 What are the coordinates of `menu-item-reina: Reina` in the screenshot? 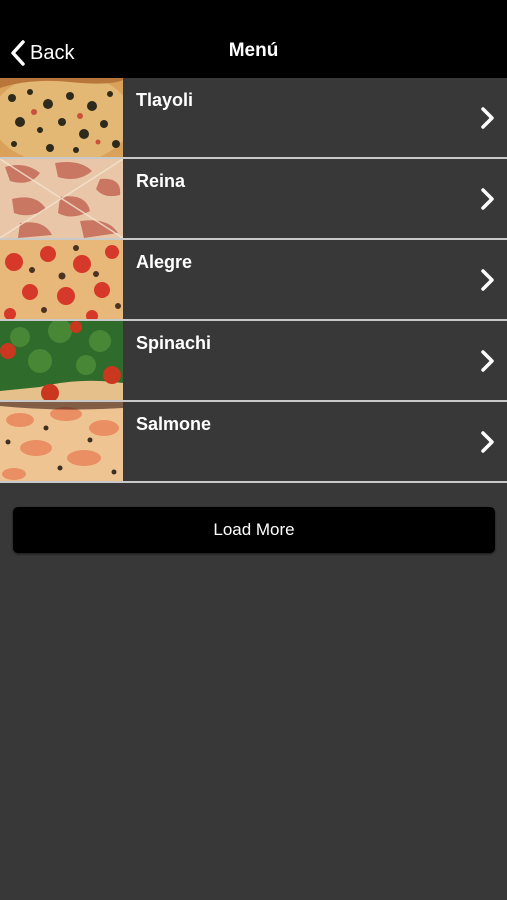 It's located at (253, 199).